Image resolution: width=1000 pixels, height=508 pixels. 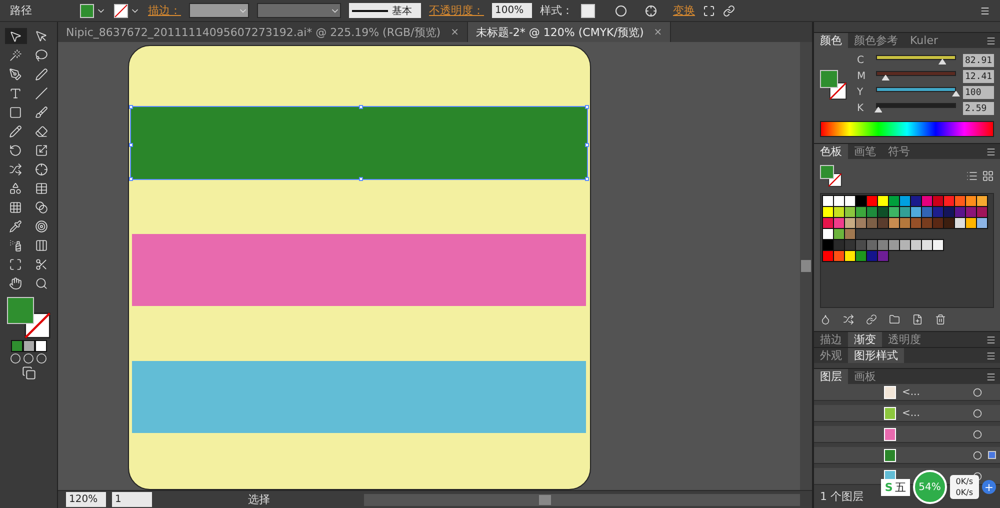 I want to click on selection-arrow-icon, so click(x=15, y=36).